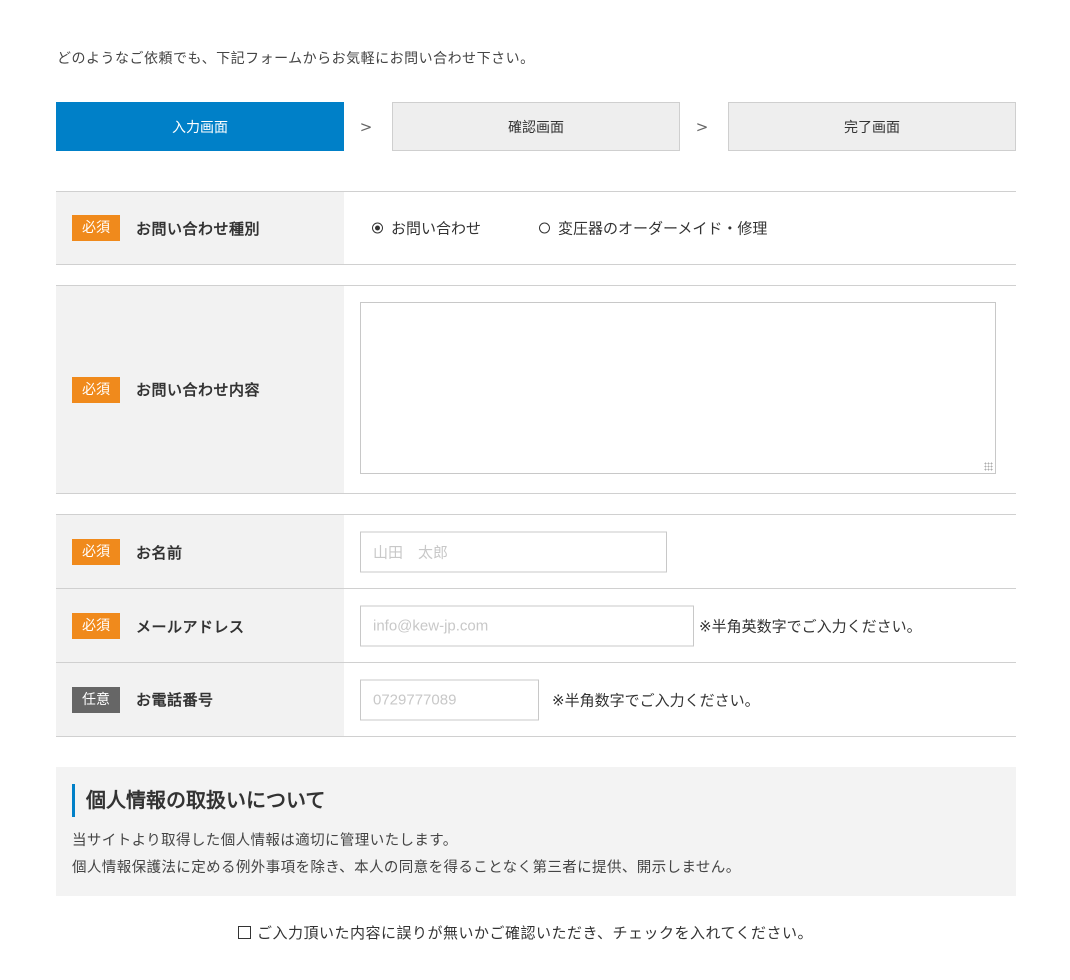 The height and width of the screenshot is (980, 1070). I want to click on row-header: 任意 お電話番号, so click(200, 699).